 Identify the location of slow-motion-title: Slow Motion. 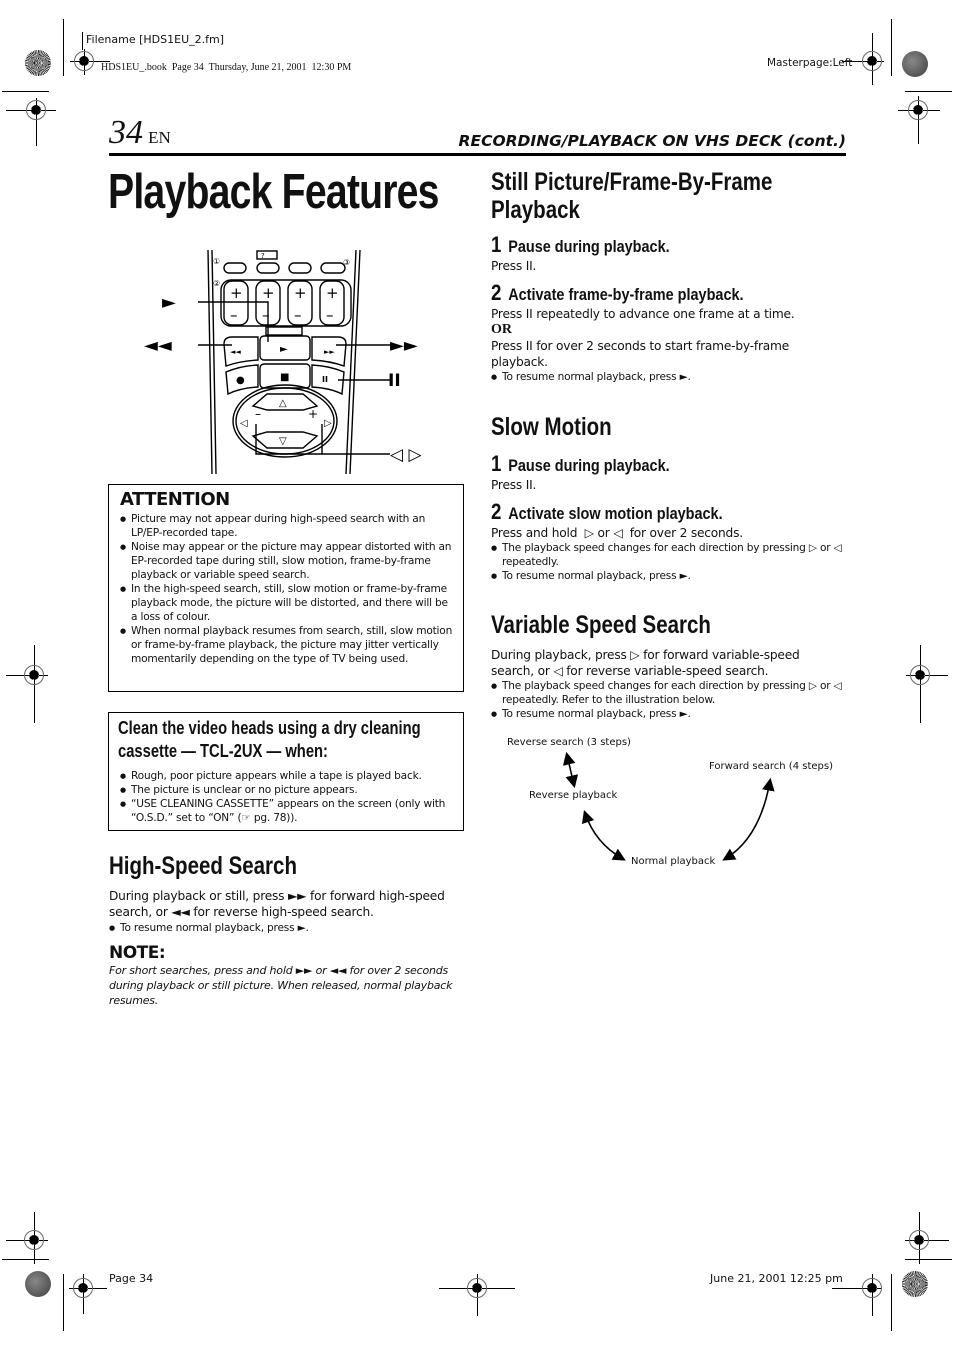
(551, 427).